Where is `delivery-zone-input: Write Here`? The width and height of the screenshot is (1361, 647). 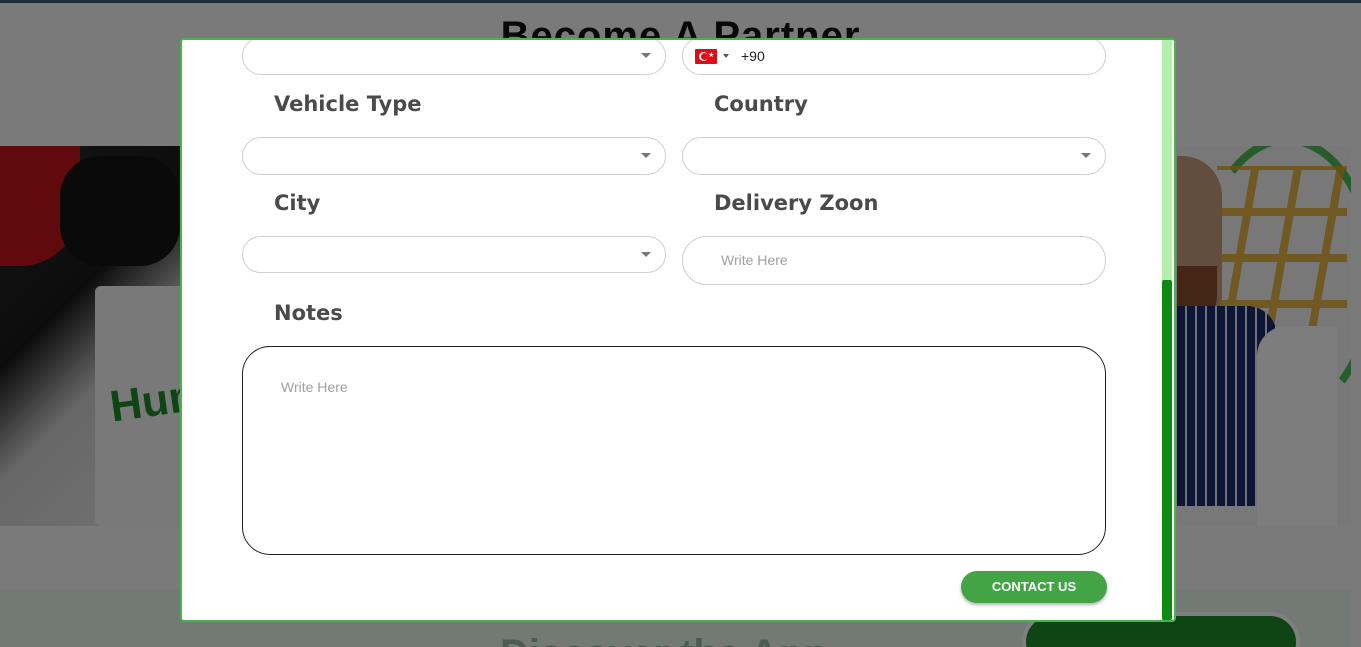
delivery-zone-input: Write Here is located at coordinates (894, 260).